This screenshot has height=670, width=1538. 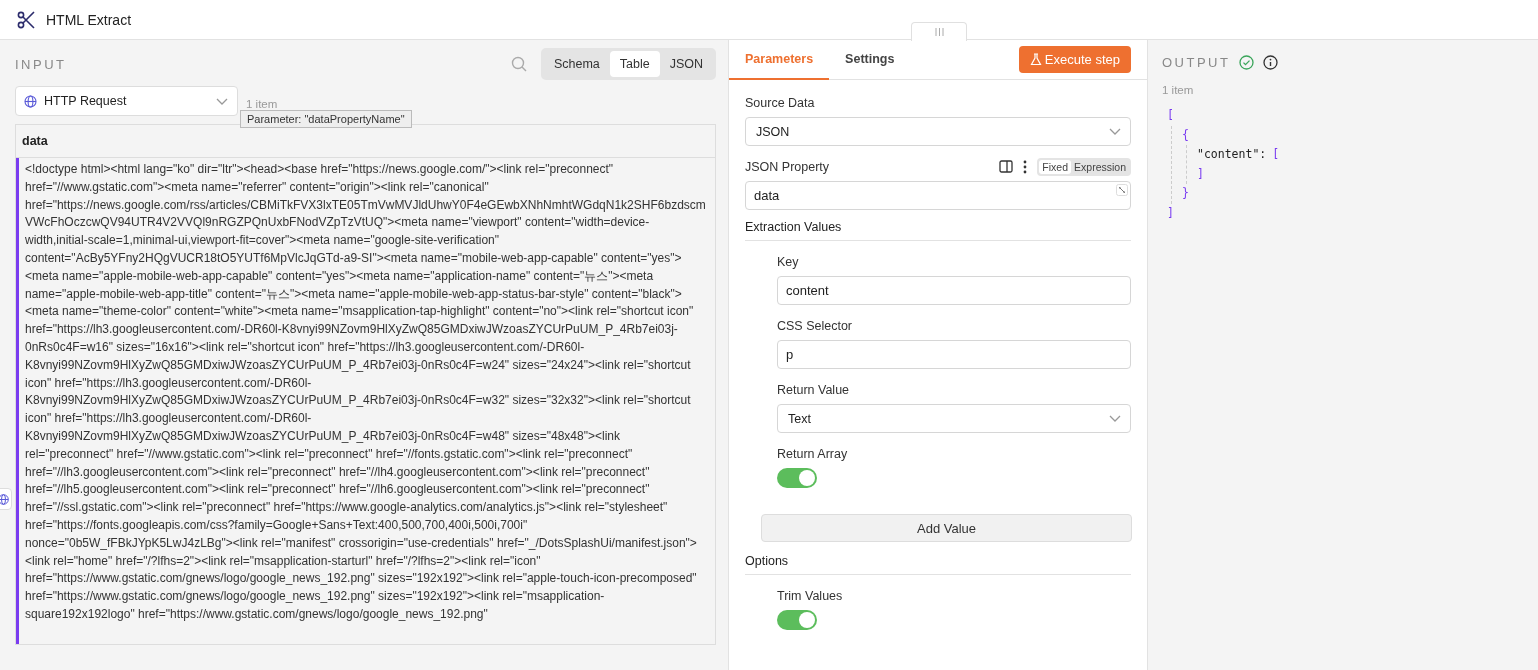 What do you see at coordinates (576, 64) in the screenshot?
I see `view-tab: Schema` at bounding box center [576, 64].